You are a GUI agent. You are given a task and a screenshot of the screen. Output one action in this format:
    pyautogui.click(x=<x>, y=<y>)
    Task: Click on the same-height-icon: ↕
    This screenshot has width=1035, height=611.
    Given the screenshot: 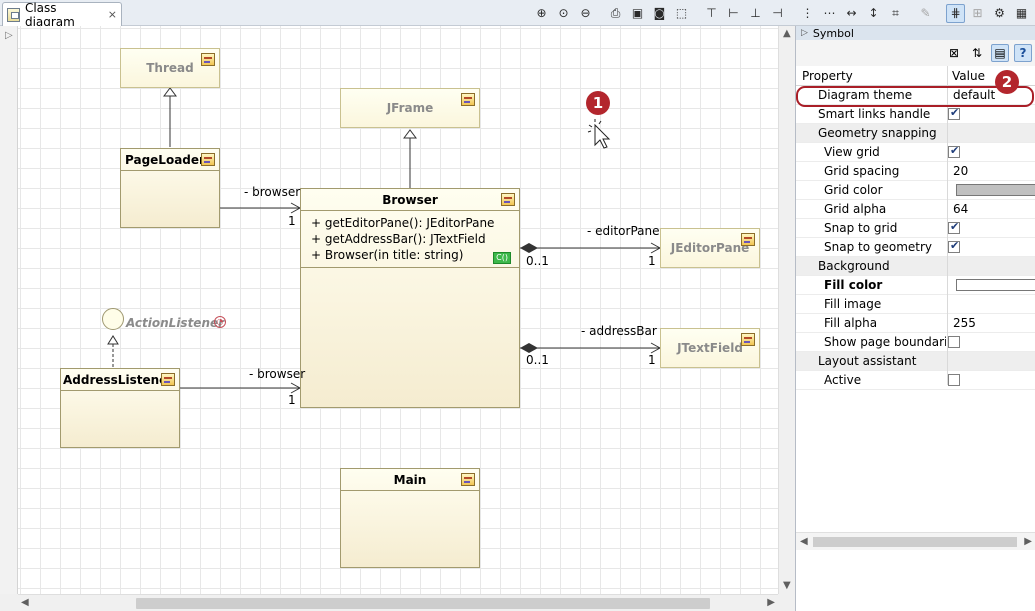 What is the action you would take?
    pyautogui.click(x=873, y=13)
    